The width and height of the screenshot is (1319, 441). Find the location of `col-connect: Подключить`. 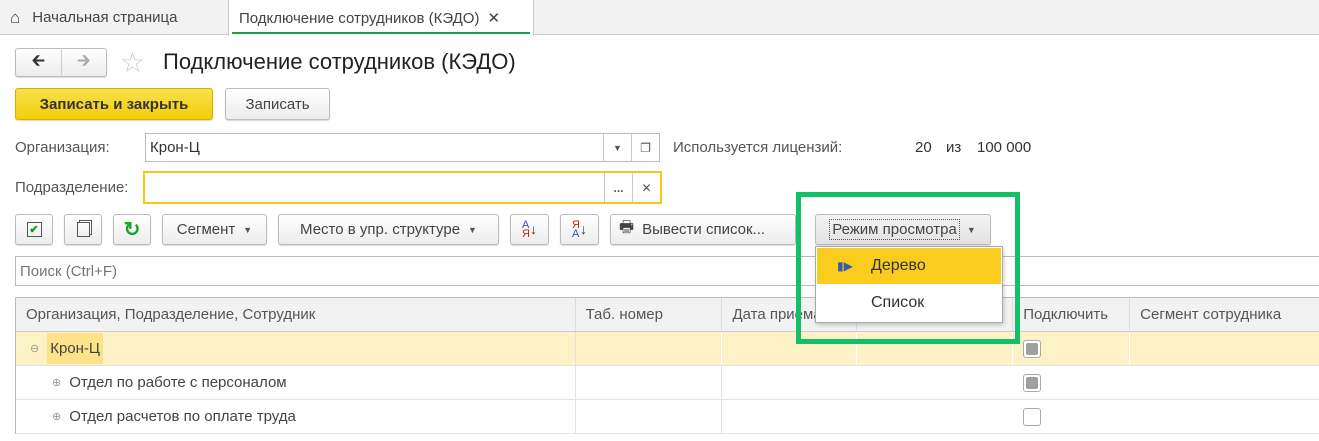

col-connect: Подключить is located at coordinates (1072, 314).